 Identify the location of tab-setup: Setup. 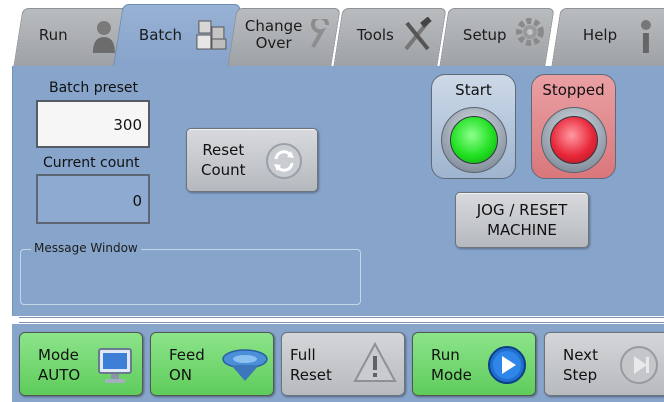
(497, 37).